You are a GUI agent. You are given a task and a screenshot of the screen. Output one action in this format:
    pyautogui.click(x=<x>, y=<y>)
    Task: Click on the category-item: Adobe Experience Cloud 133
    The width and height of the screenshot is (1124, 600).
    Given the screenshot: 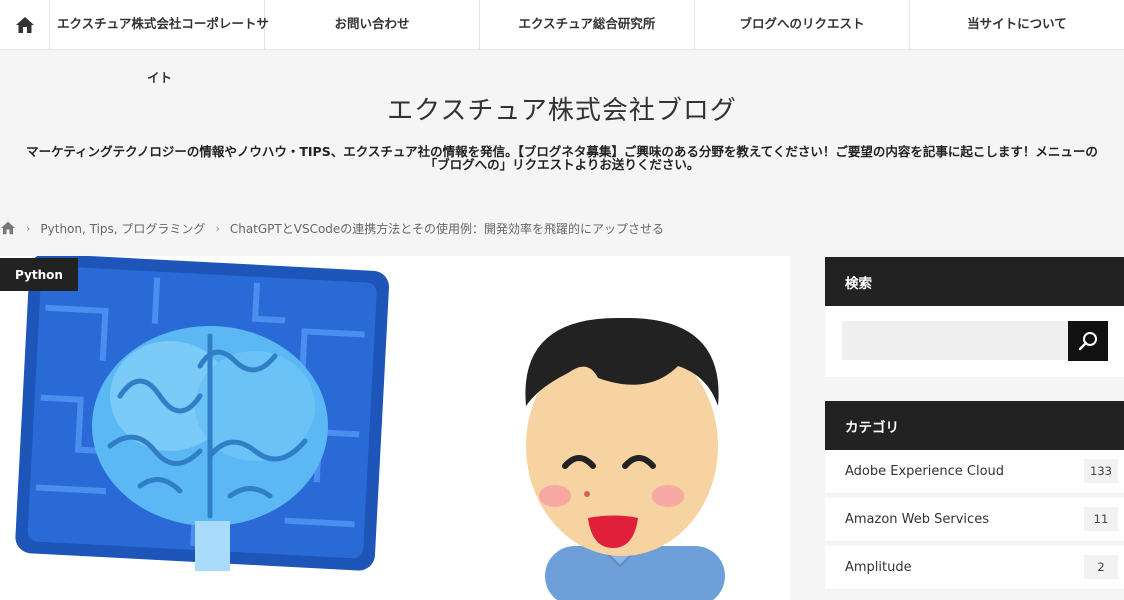 What is the action you would take?
    pyautogui.click(x=974, y=471)
    